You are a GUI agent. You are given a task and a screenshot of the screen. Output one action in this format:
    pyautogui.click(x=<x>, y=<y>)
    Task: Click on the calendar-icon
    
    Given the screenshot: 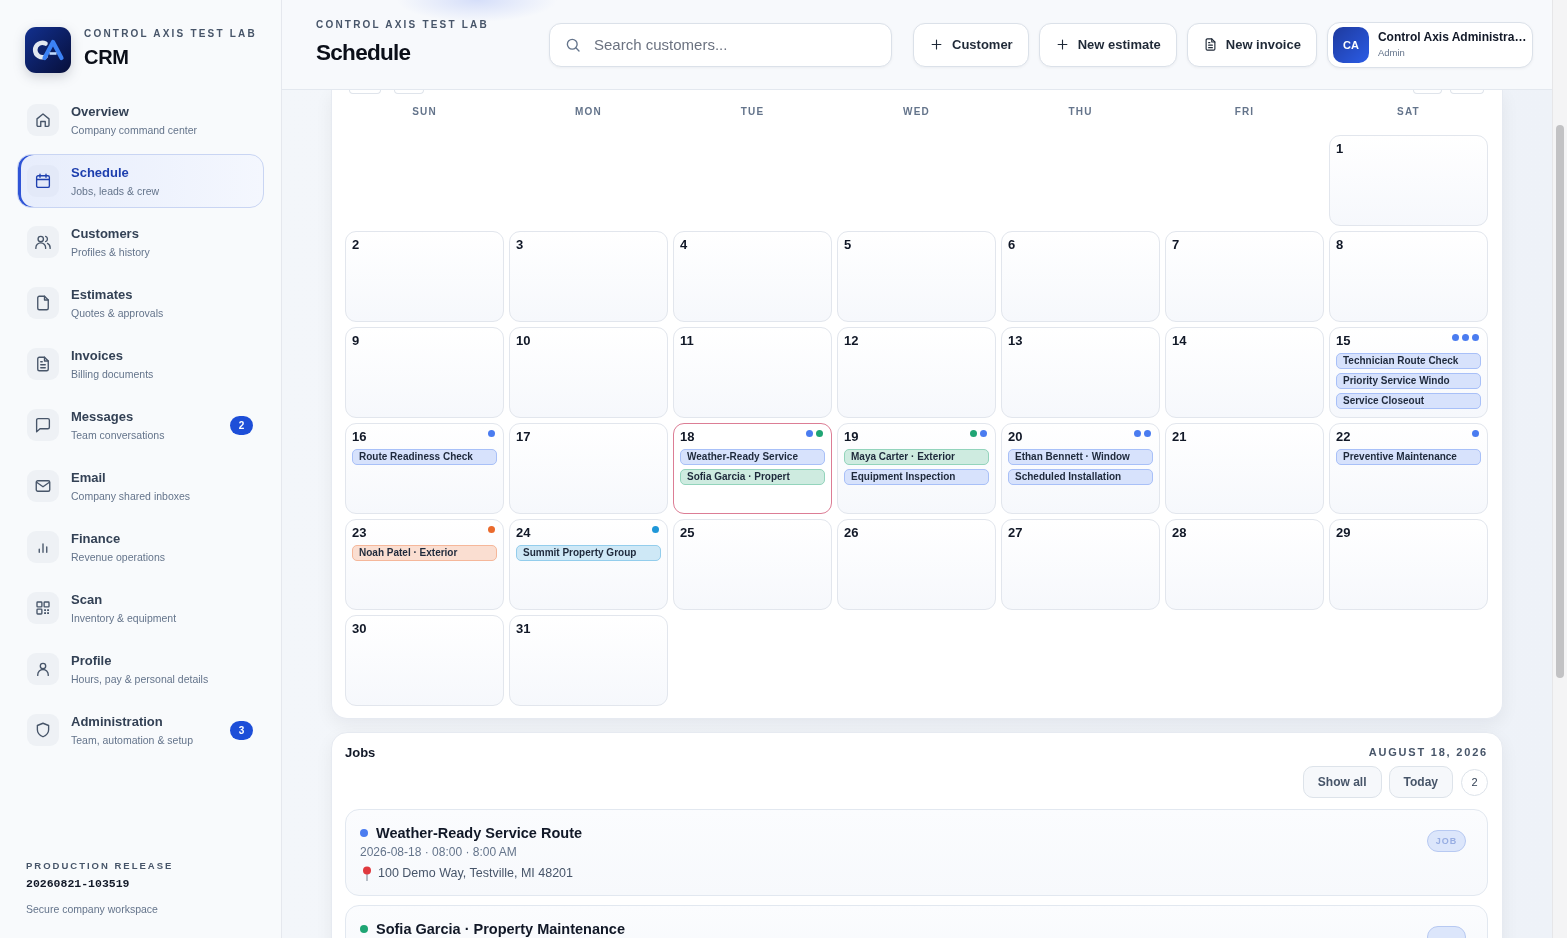 What is the action you would take?
    pyautogui.click(x=43, y=181)
    